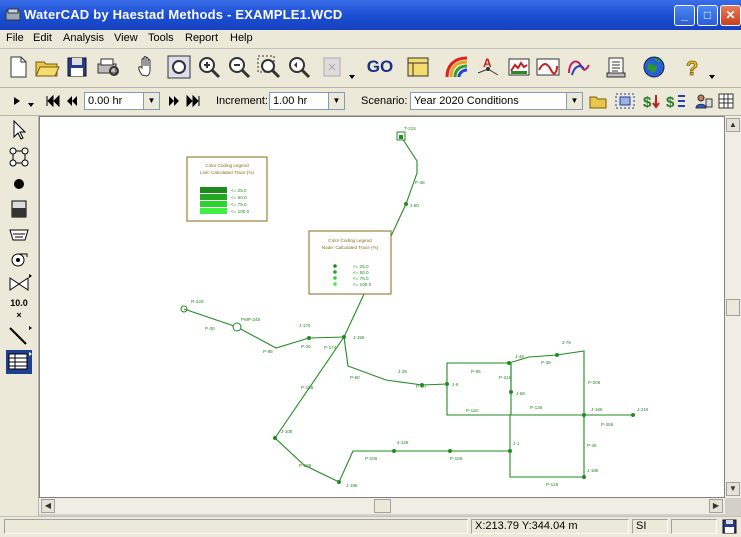  Describe the element at coordinates (209, 67) in the screenshot. I see `zoom-in-icon` at that location.